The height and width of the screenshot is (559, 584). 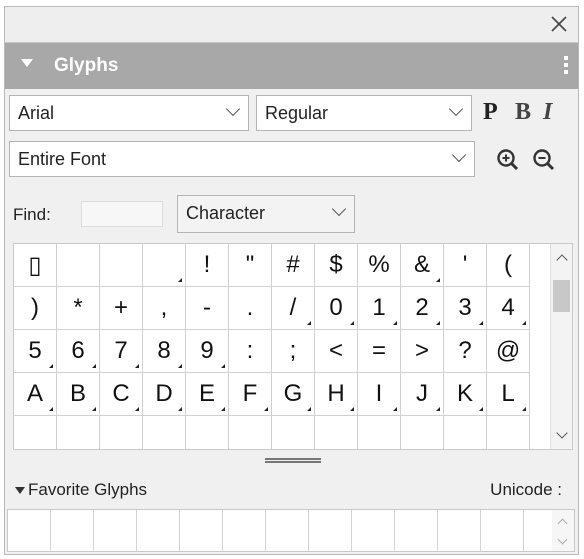 What do you see at coordinates (422, 394) in the screenshot?
I see `glyph-cell: J` at bounding box center [422, 394].